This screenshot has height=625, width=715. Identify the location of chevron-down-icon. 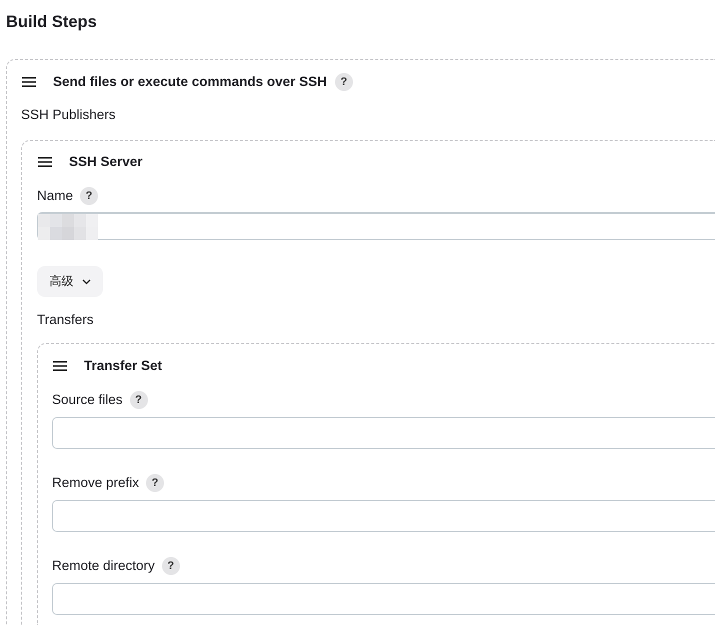
(86, 281).